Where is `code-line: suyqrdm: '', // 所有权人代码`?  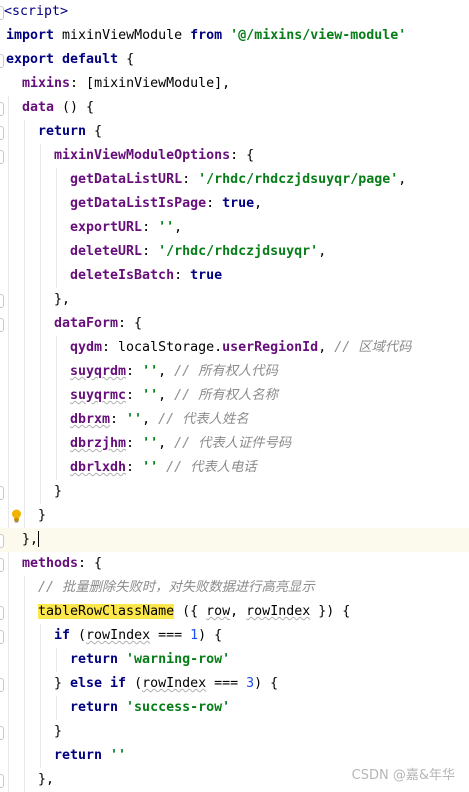 code-line: suyqrdm: '', // 所有权人代码 is located at coordinates (234, 372).